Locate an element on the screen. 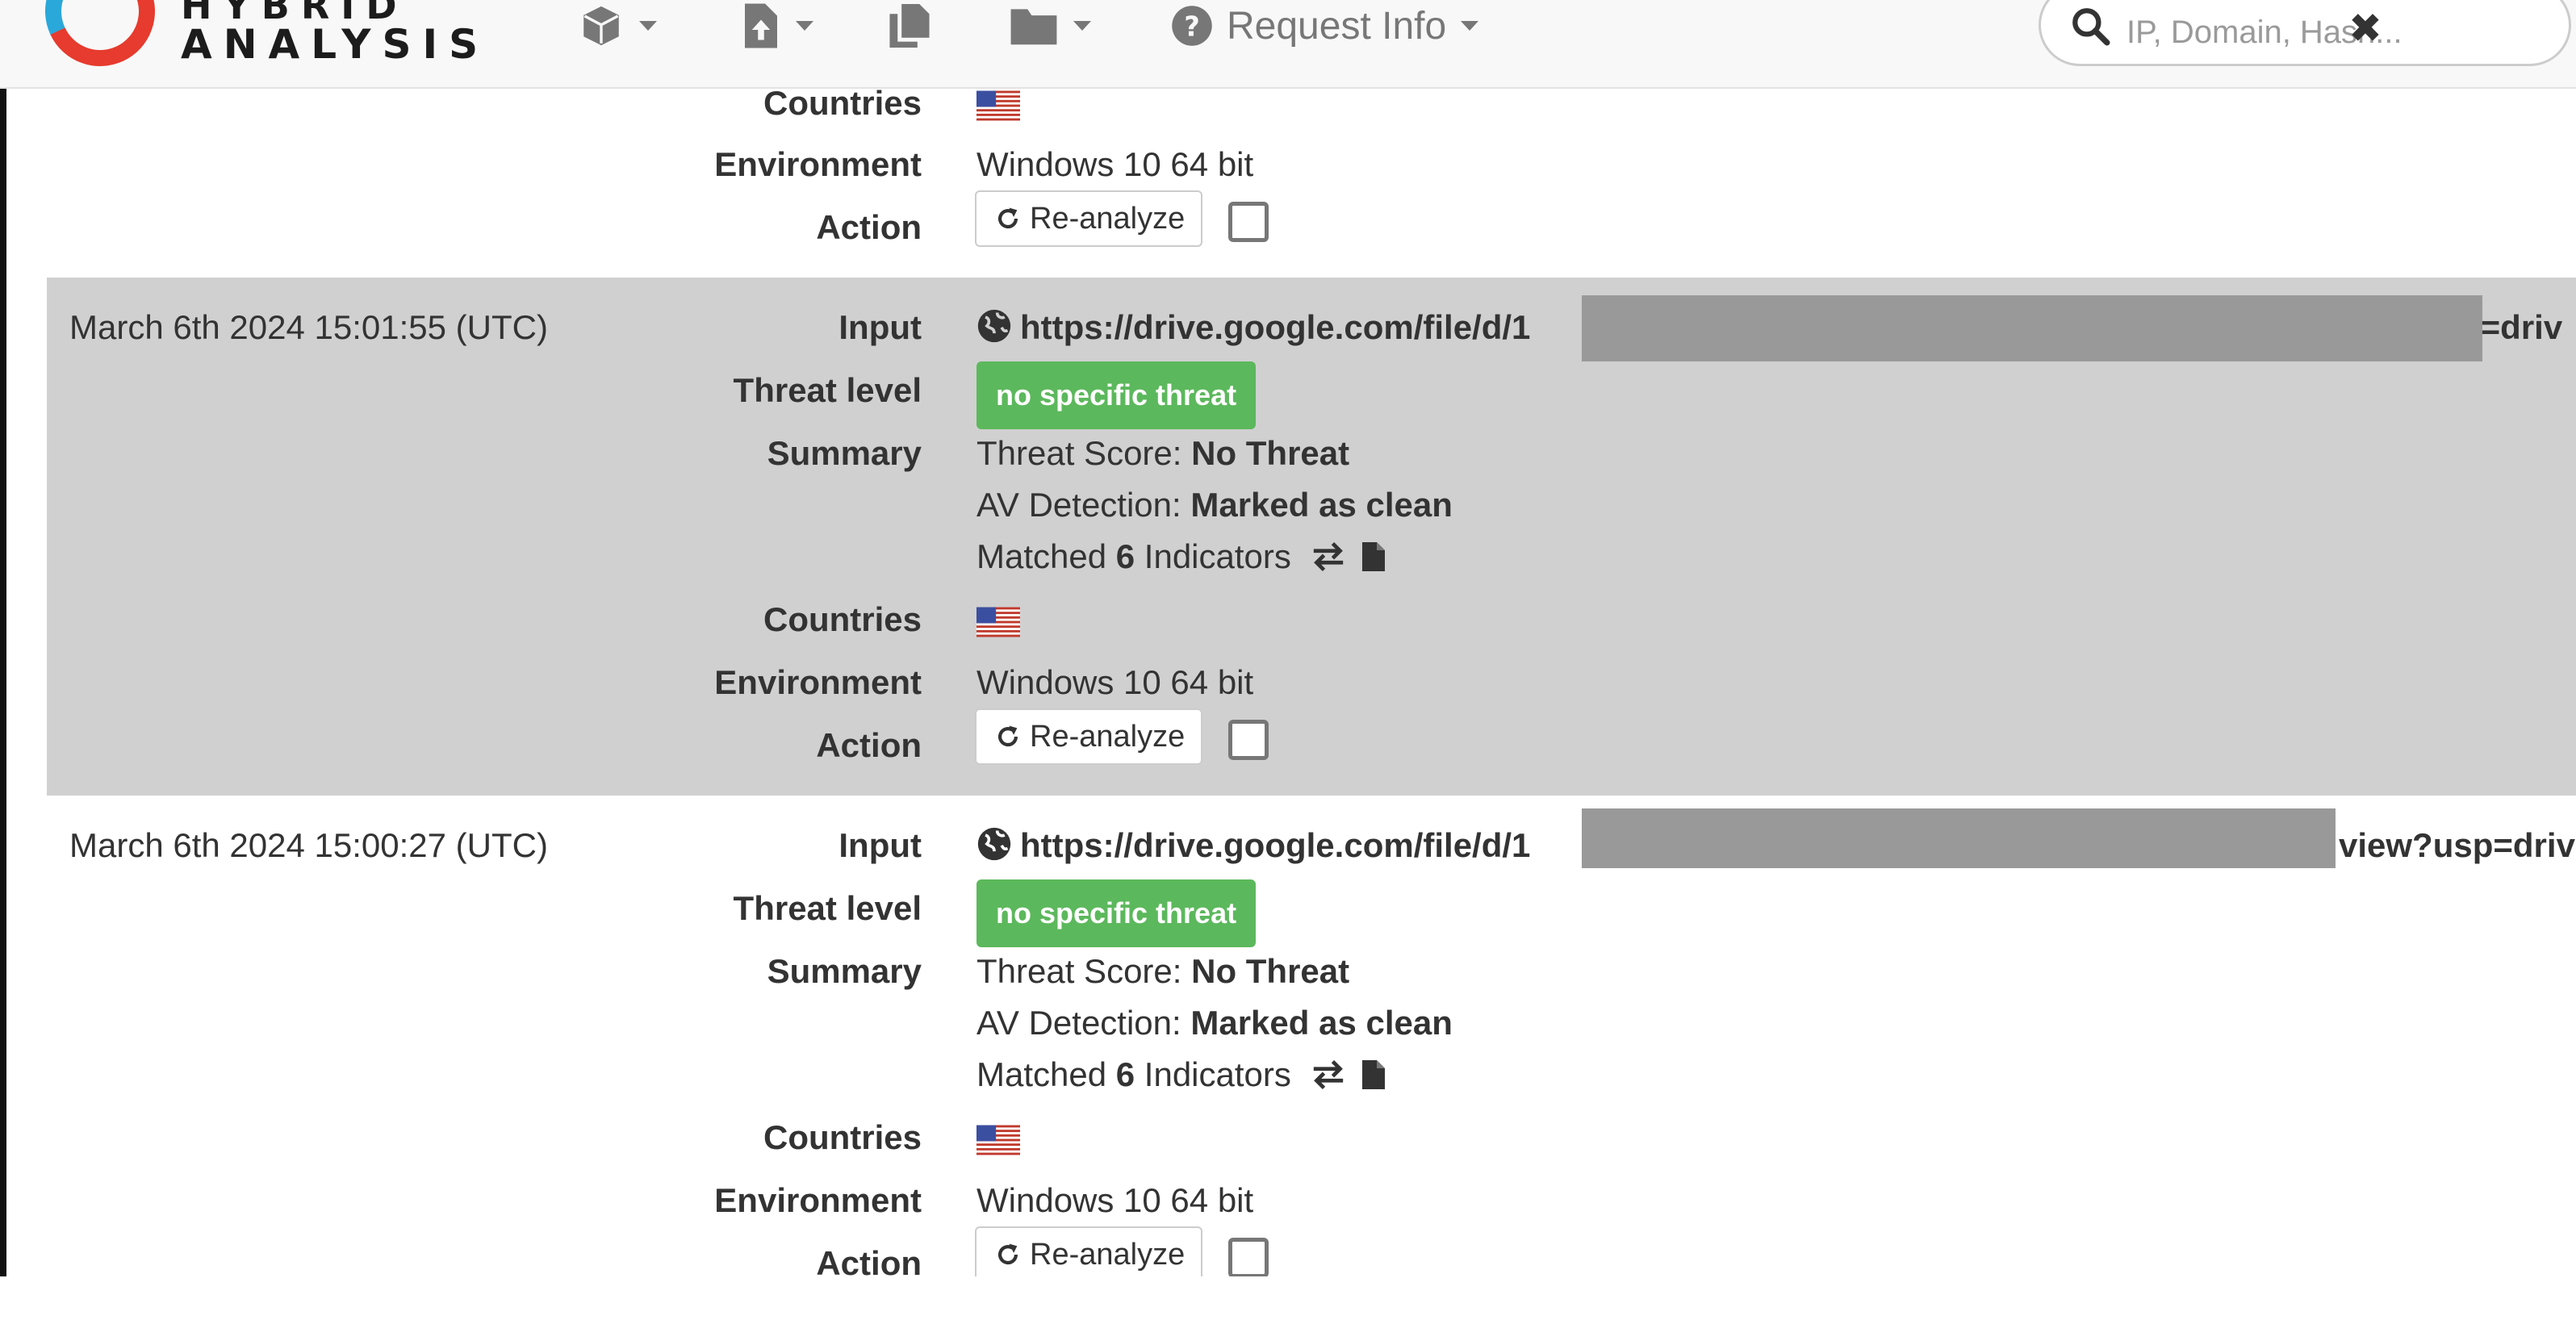 This screenshot has height=1320, width=2576. question-circle-icon: ? is located at coordinates (1192, 26).